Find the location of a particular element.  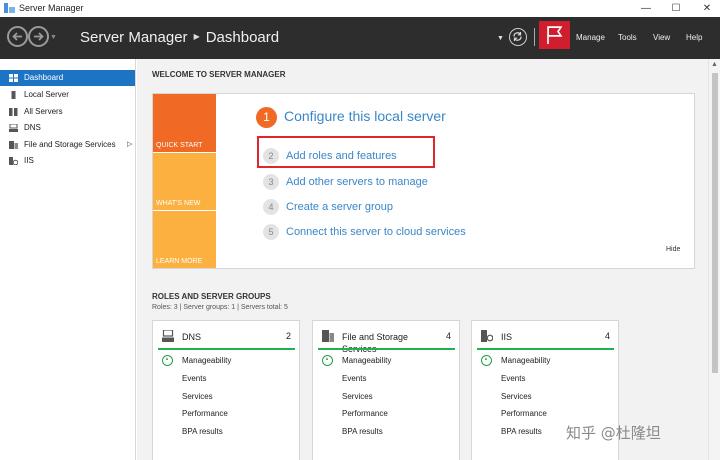

roles-section-title: ROLES AND SERVER GROUPS is located at coordinates (211, 296).